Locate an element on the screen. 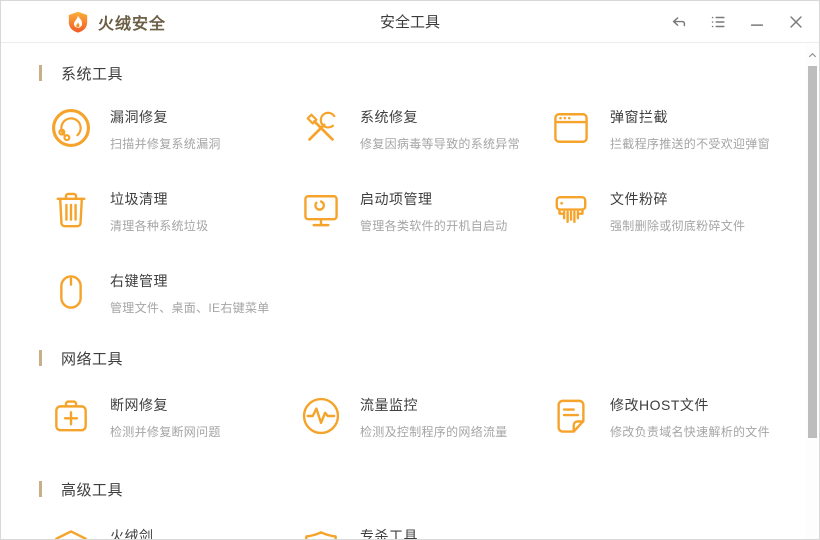  tool-title: 系统修复 is located at coordinates (389, 117).